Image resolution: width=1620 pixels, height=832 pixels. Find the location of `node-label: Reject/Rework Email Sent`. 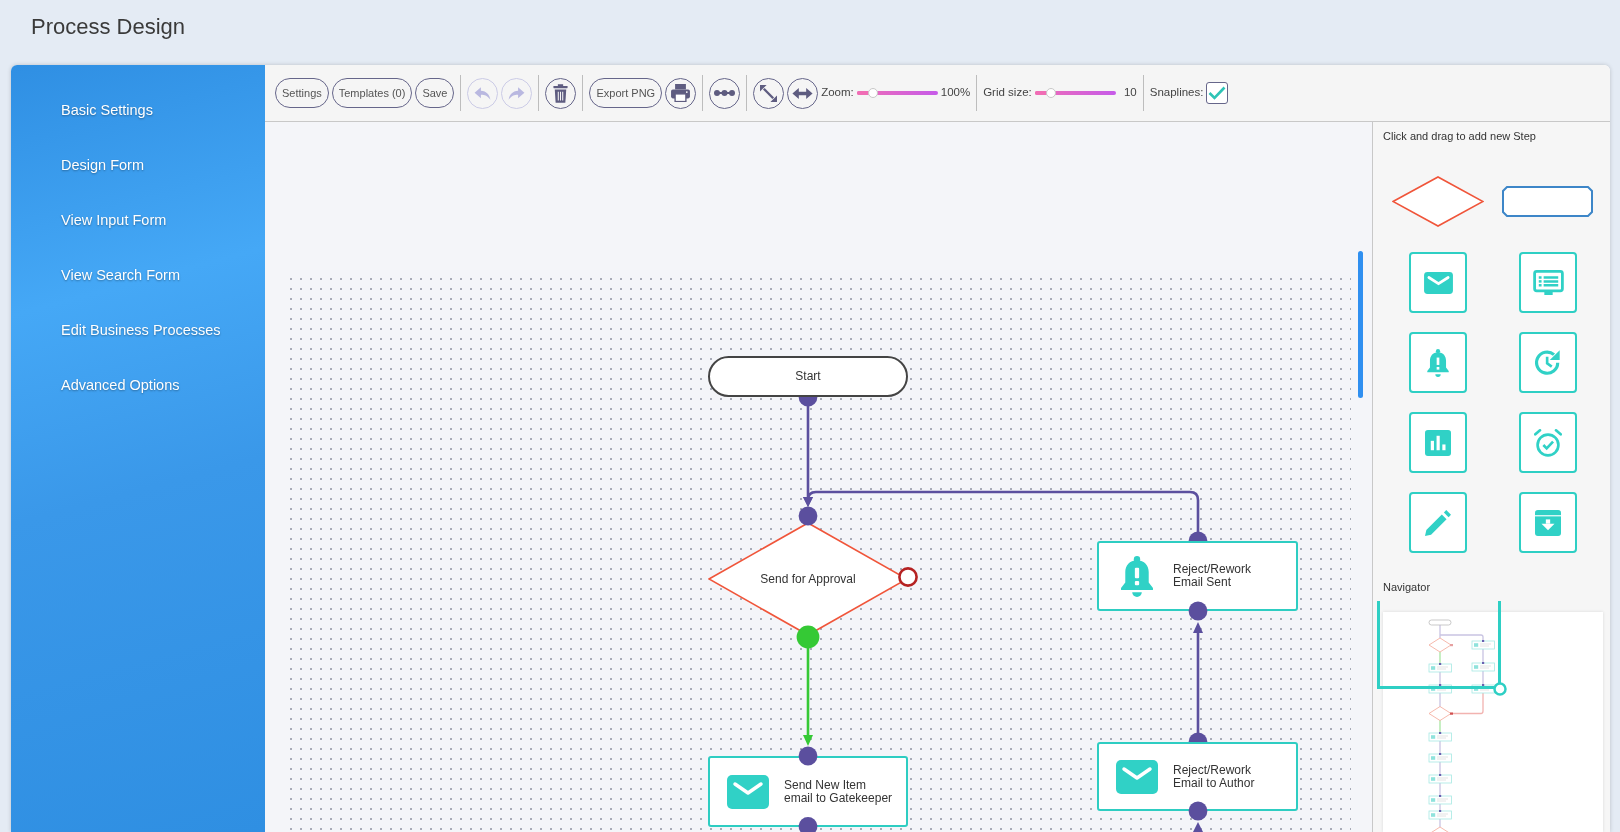

node-label: Reject/Rework Email Sent is located at coordinates (1212, 576).